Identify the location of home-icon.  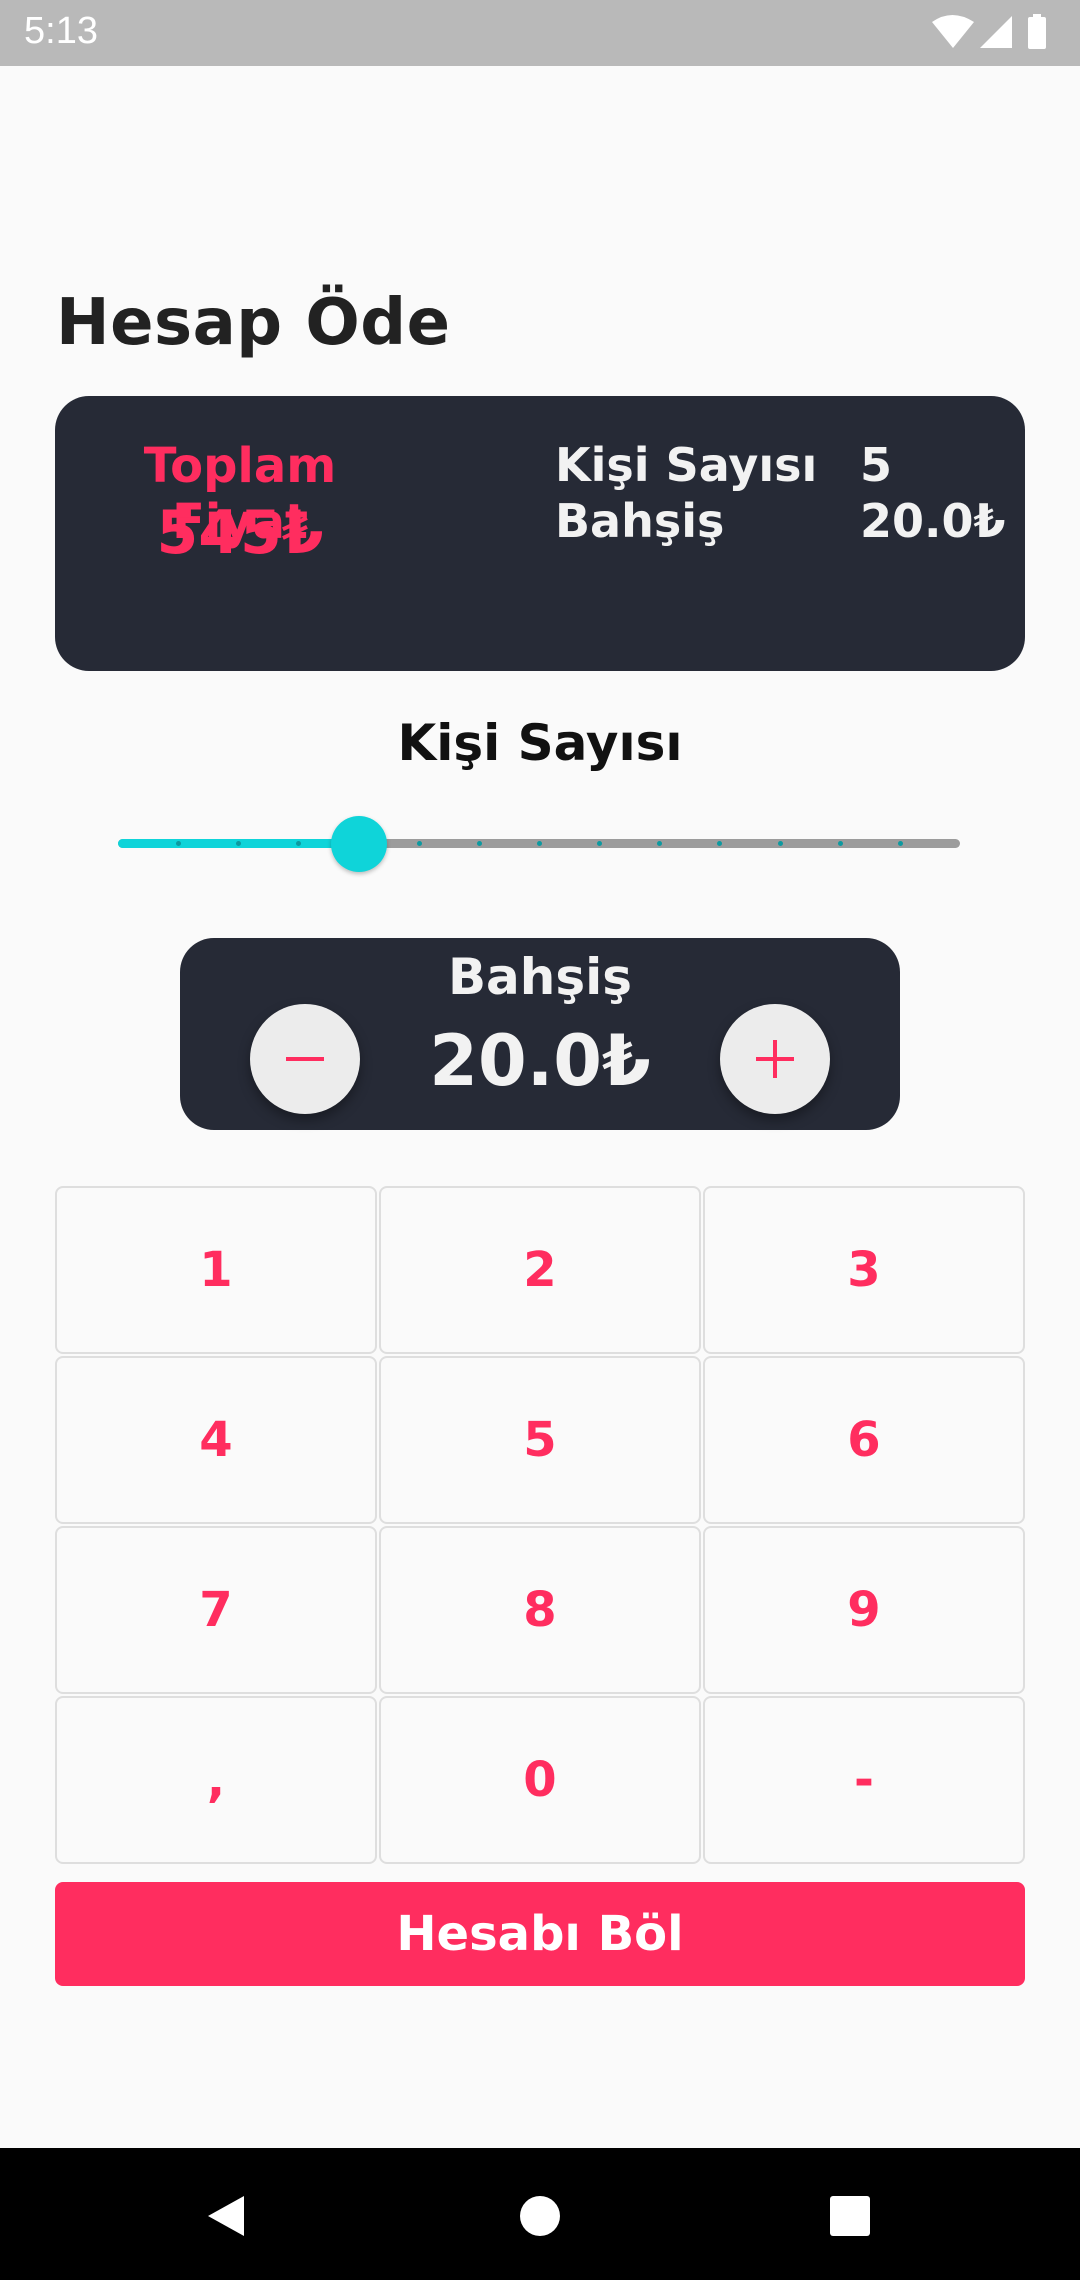
(540, 2216).